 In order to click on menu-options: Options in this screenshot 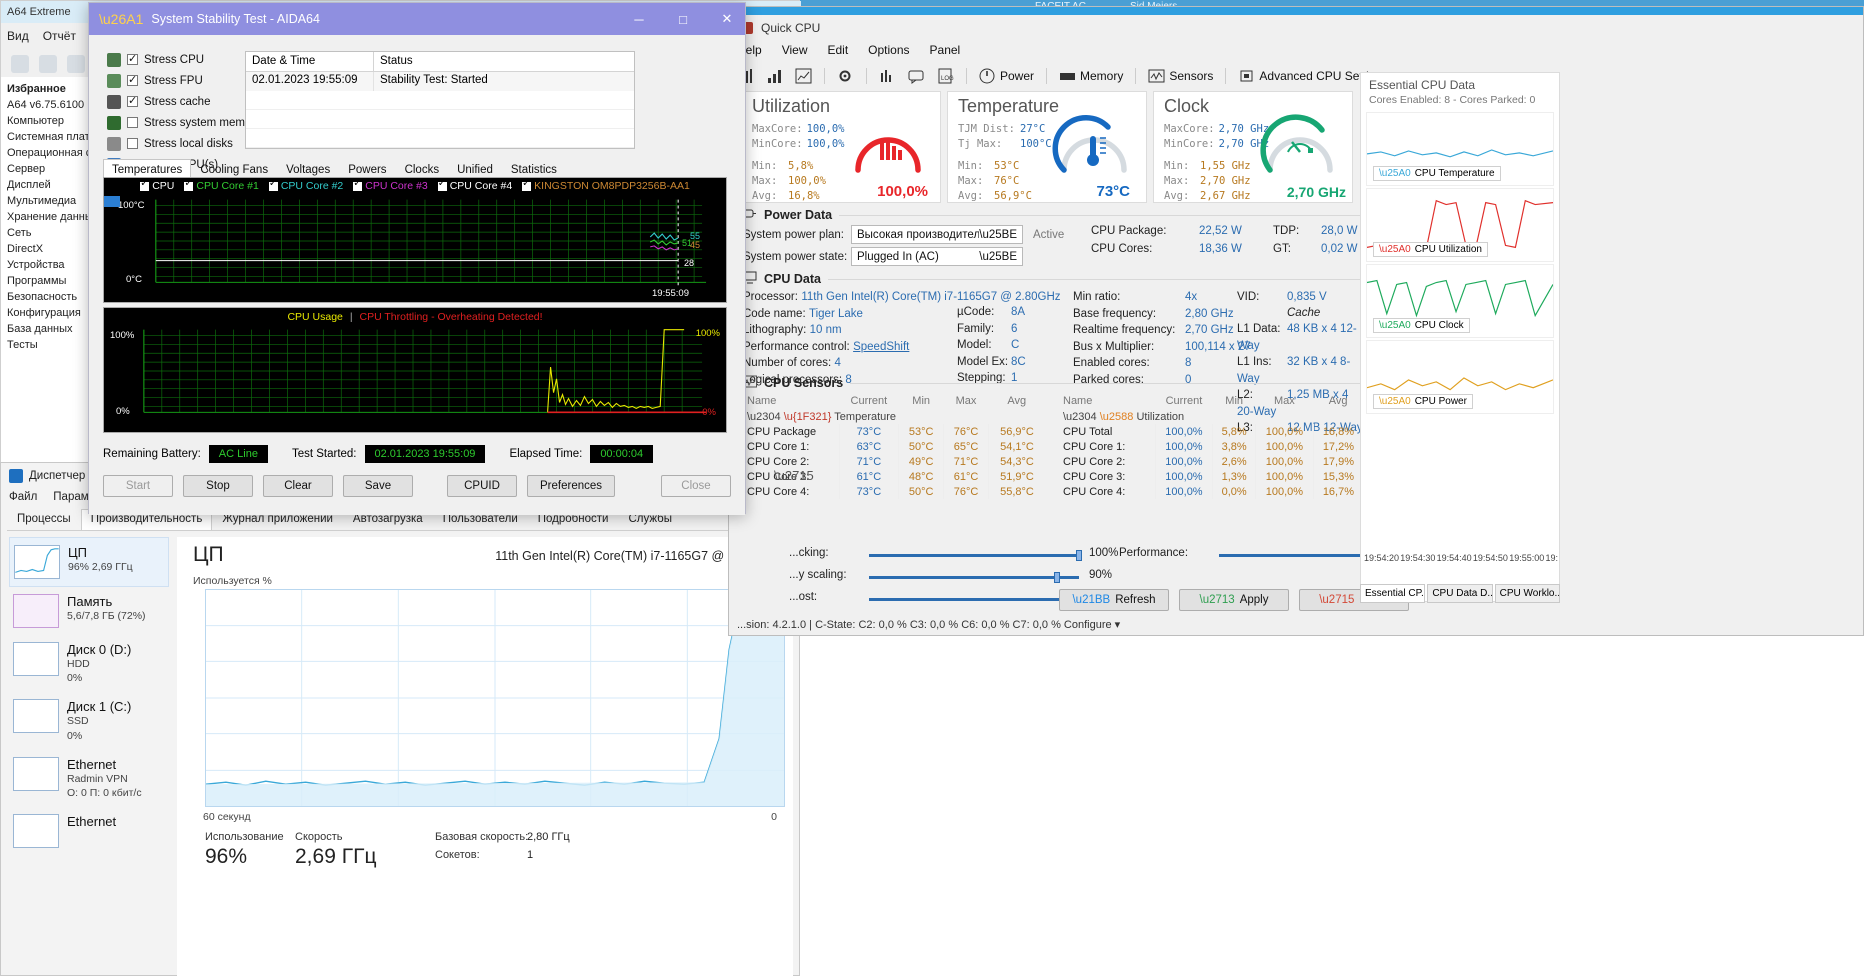, I will do `click(888, 50)`.